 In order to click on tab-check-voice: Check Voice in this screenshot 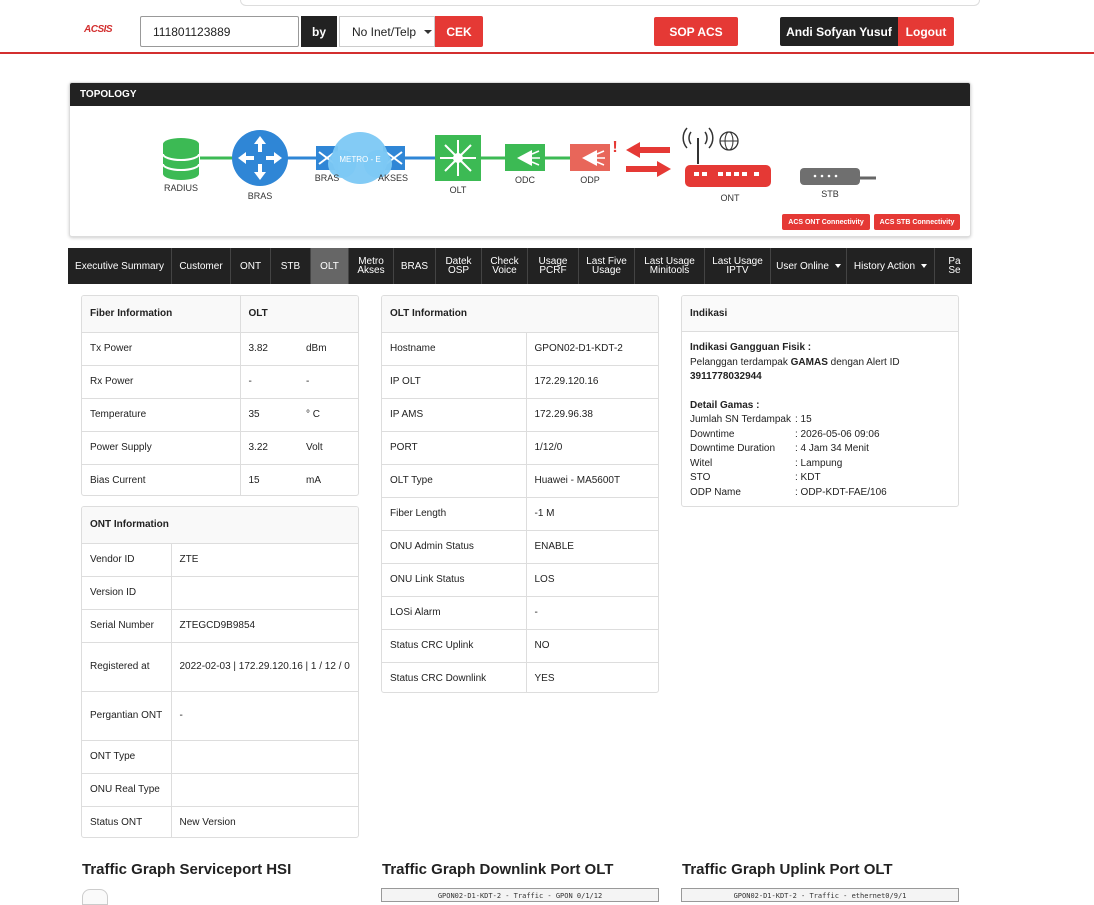, I will do `click(505, 266)`.